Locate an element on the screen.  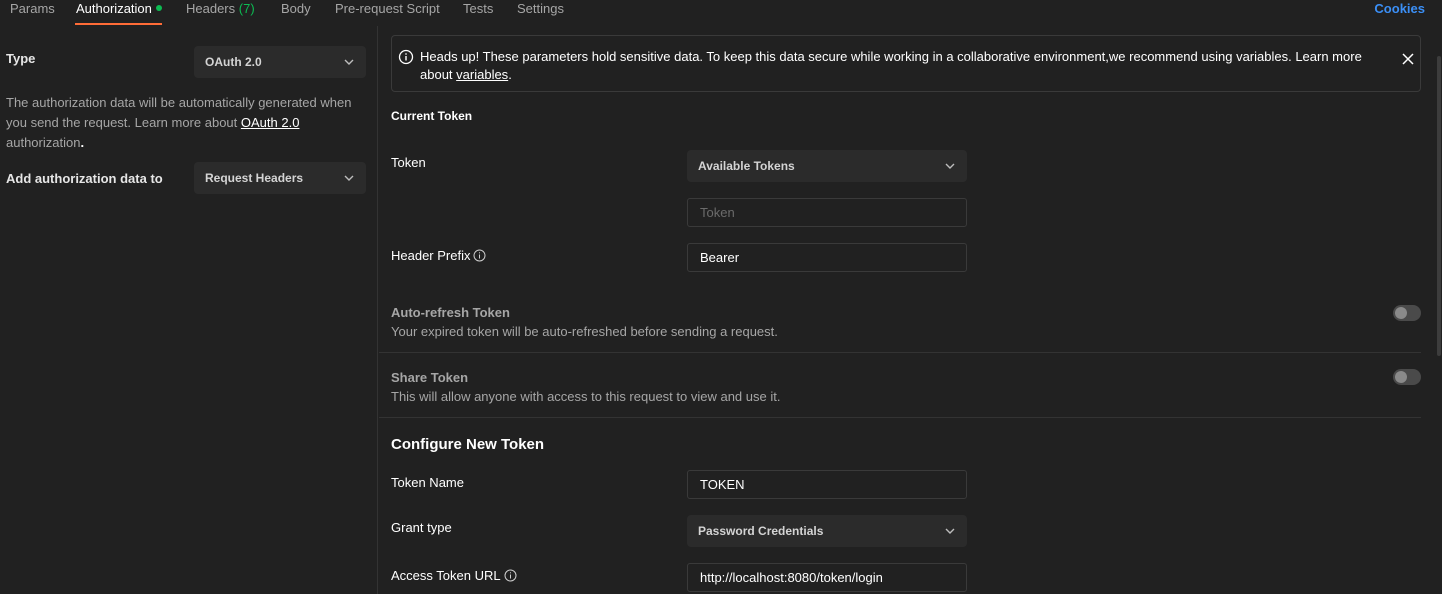
tab-headers: Headers (7) is located at coordinates (220, 8).